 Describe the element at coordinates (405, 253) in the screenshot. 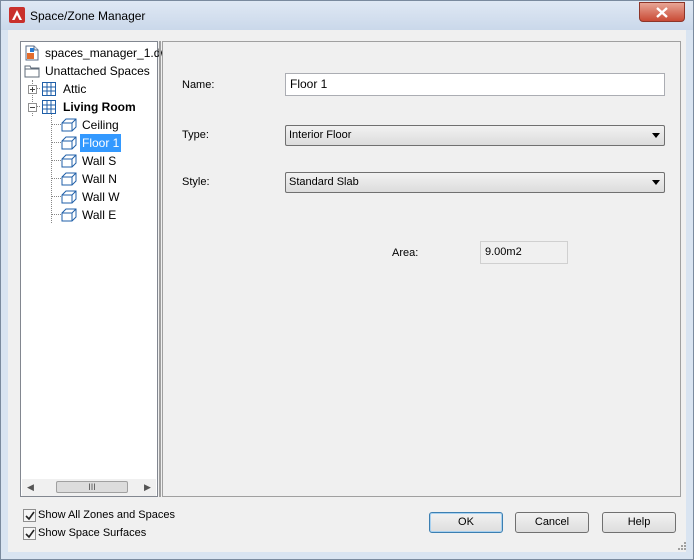

I see `area-label: Area:` at that location.